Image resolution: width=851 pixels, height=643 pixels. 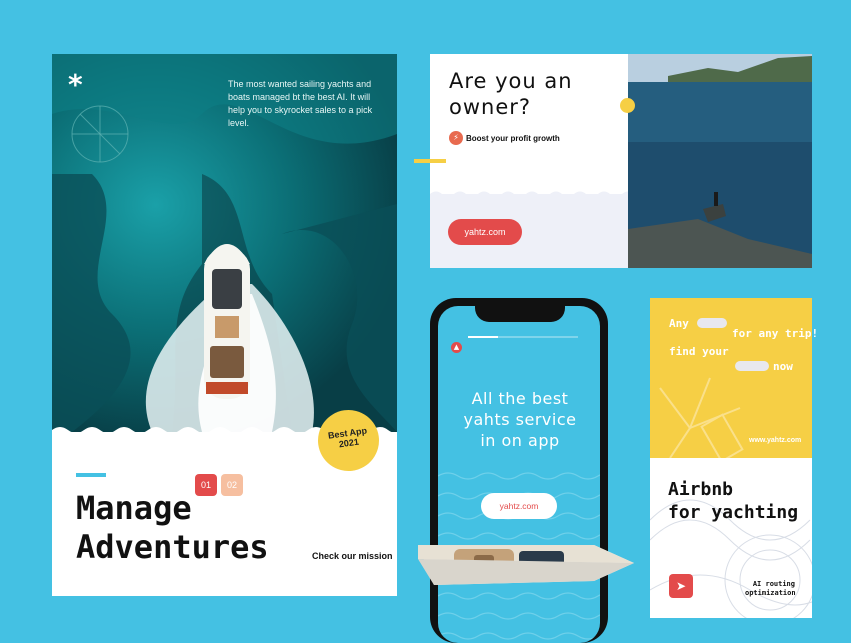 I want to click on navigation-arrow-icon: ➤, so click(x=681, y=586).